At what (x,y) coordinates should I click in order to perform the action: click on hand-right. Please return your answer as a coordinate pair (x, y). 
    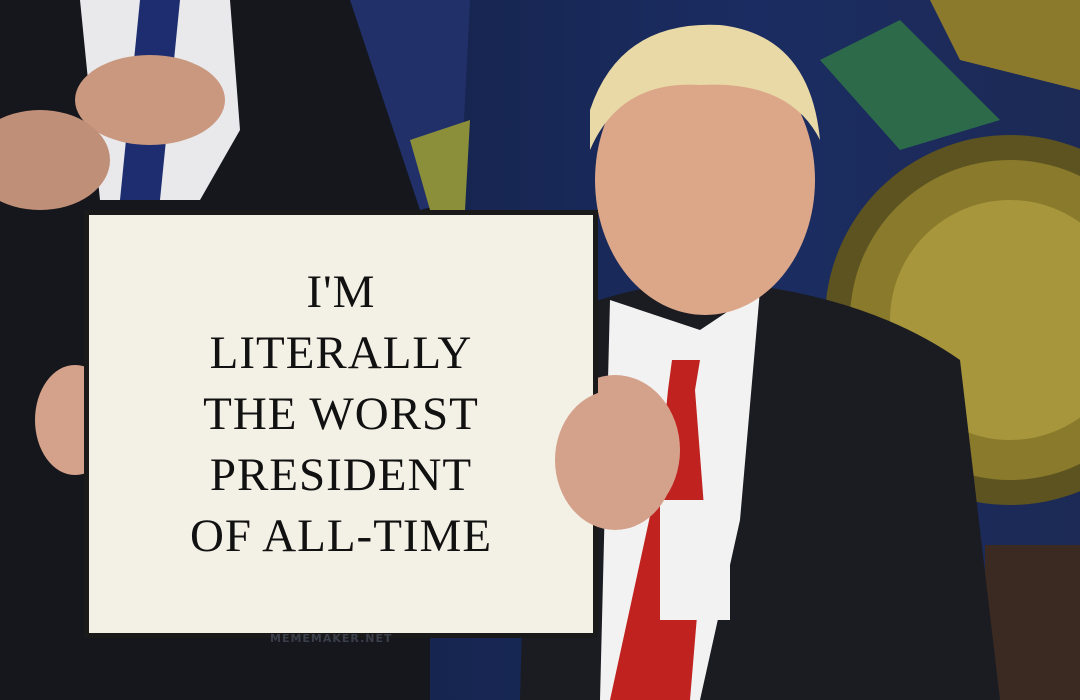
    Looking at the image, I should click on (615, 460).